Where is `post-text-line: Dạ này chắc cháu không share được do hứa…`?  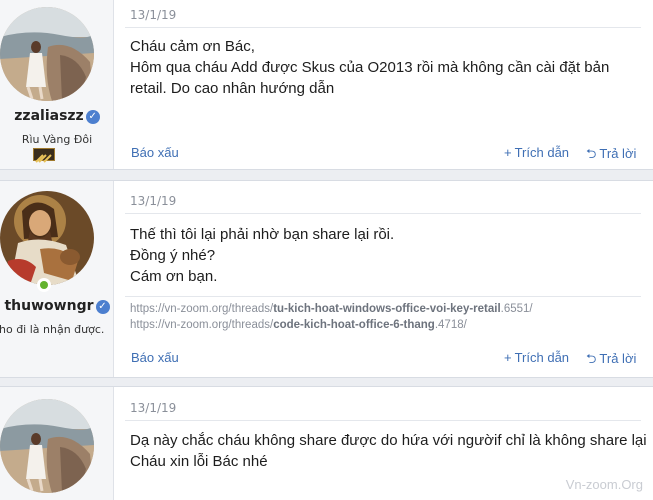 post-text-line: Dạ này chắc cháu không share được do hứa… is located at coordinates (388, 440).